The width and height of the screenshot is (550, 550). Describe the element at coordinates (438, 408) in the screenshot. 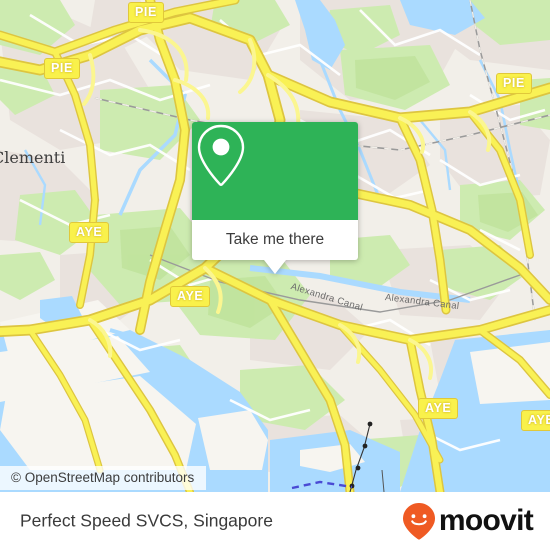

I see `highway-shield-aye-3: AYE` at that location.